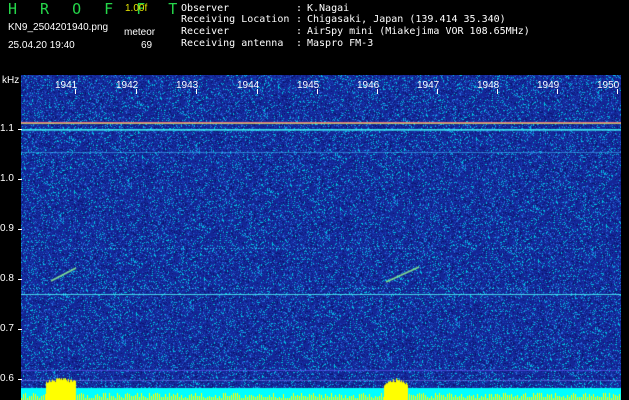 The image size is (629, 400). I want to click on x-tick-label: 1948, so click(488, 85).